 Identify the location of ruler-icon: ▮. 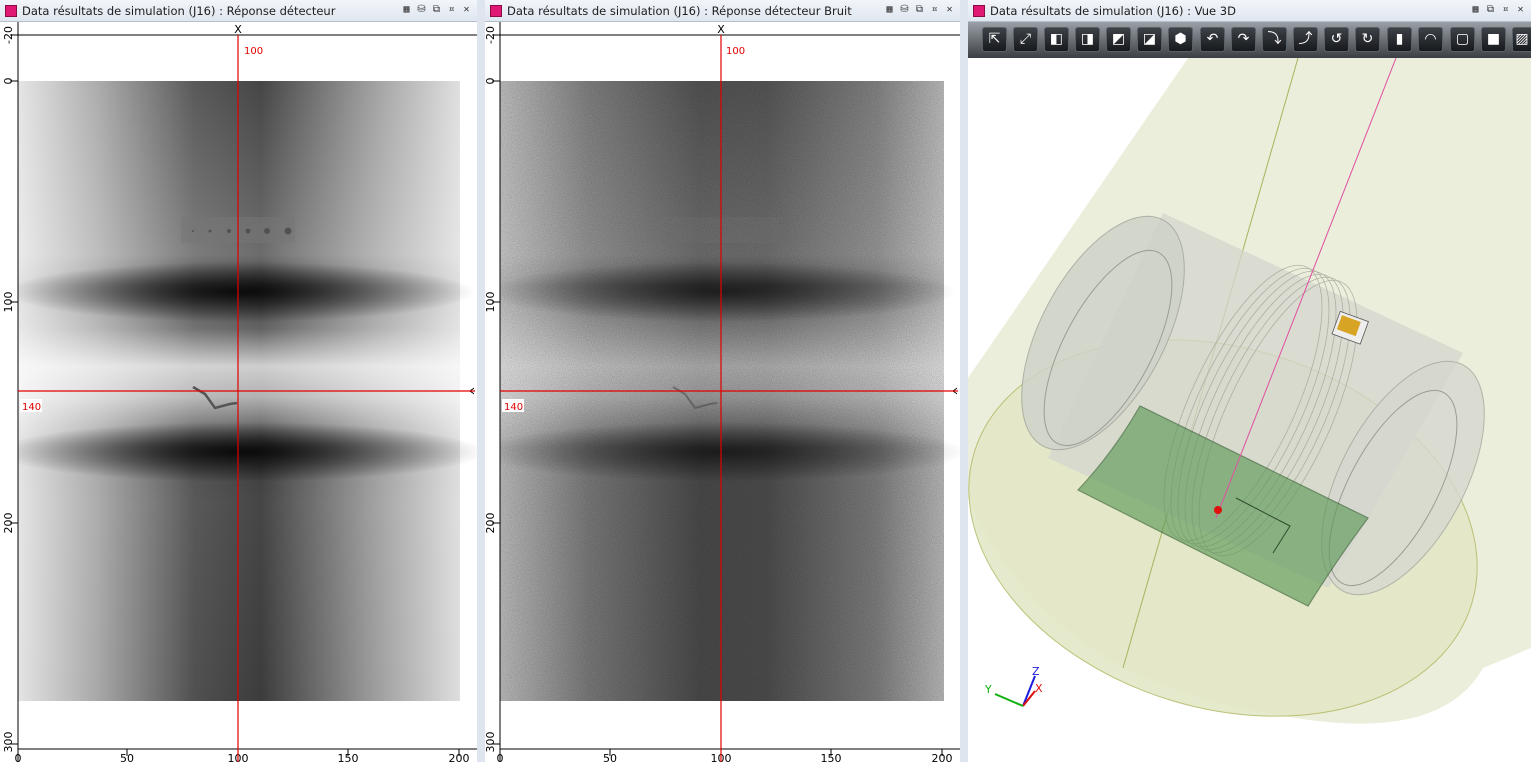
(1399, 39).